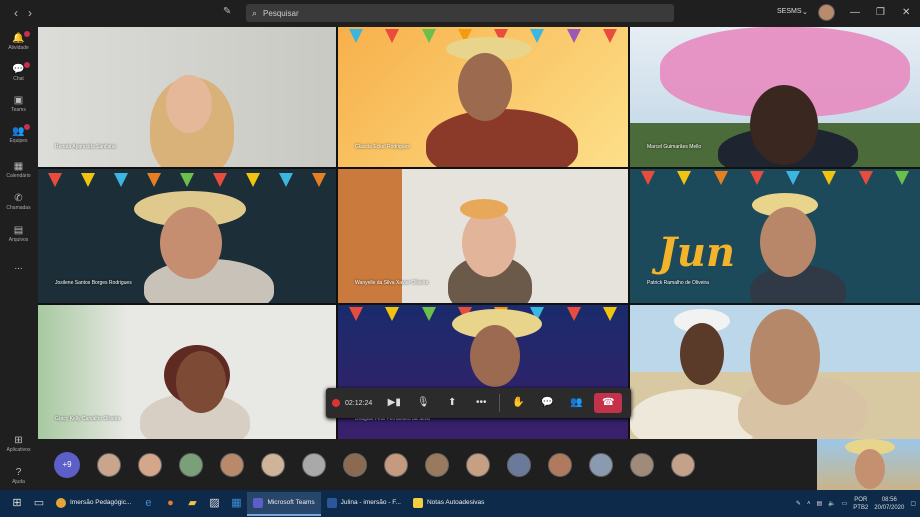  Describe the element at coordinates (798, 503) in the screenshot. I see `pen-icon: ✎` at that location.